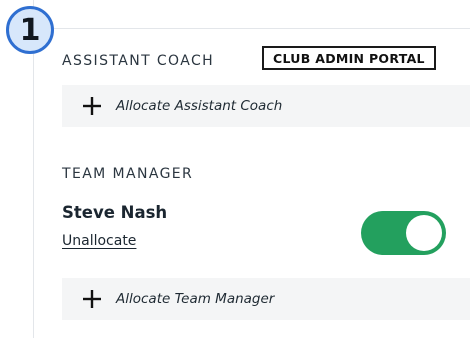  Describe the element at coordinates (403, 233) in the screenshot. I see `team-manager-toggle` at that location.